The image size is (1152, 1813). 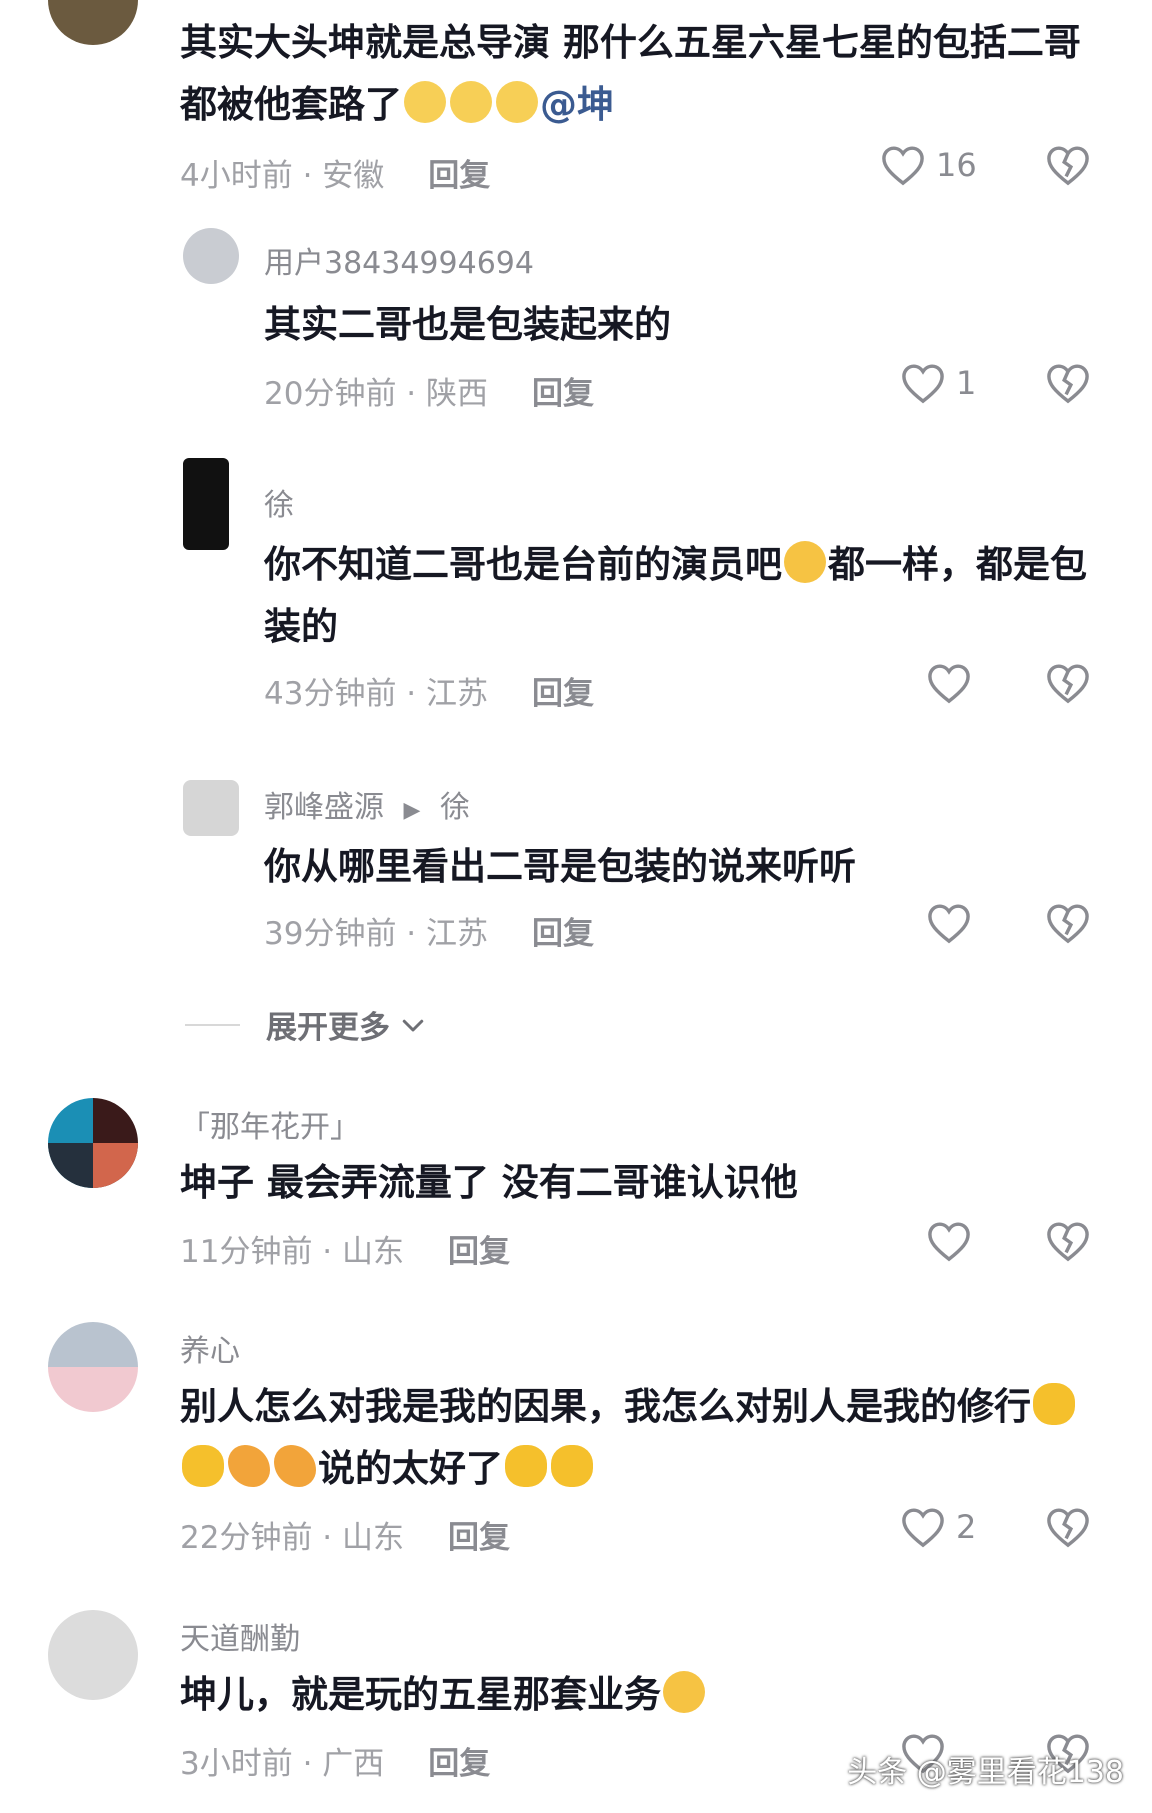 I want to click on username: 「那年花开」, so click(x=270, y=1124).